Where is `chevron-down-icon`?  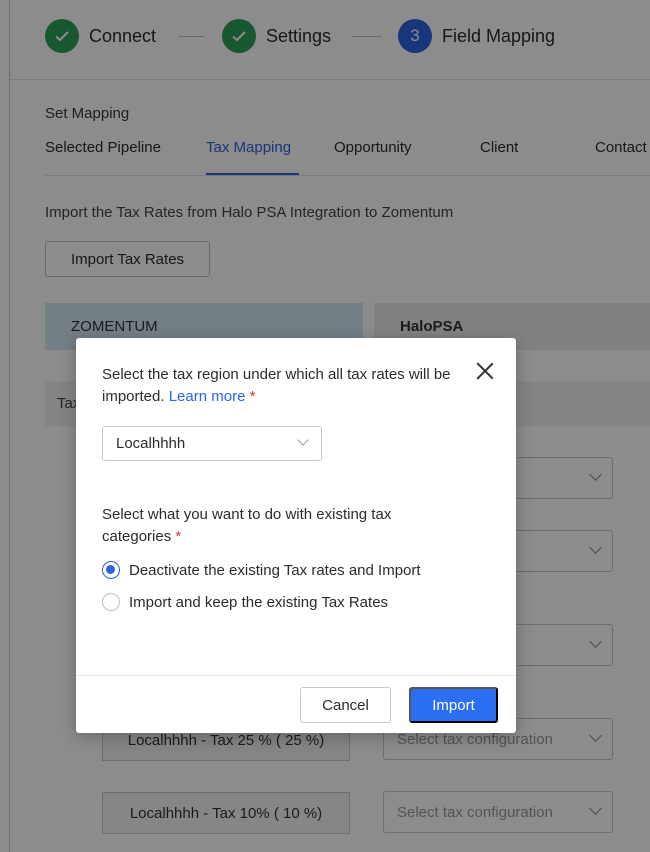
chevron-down-icon is located at coordinates (303, 440).